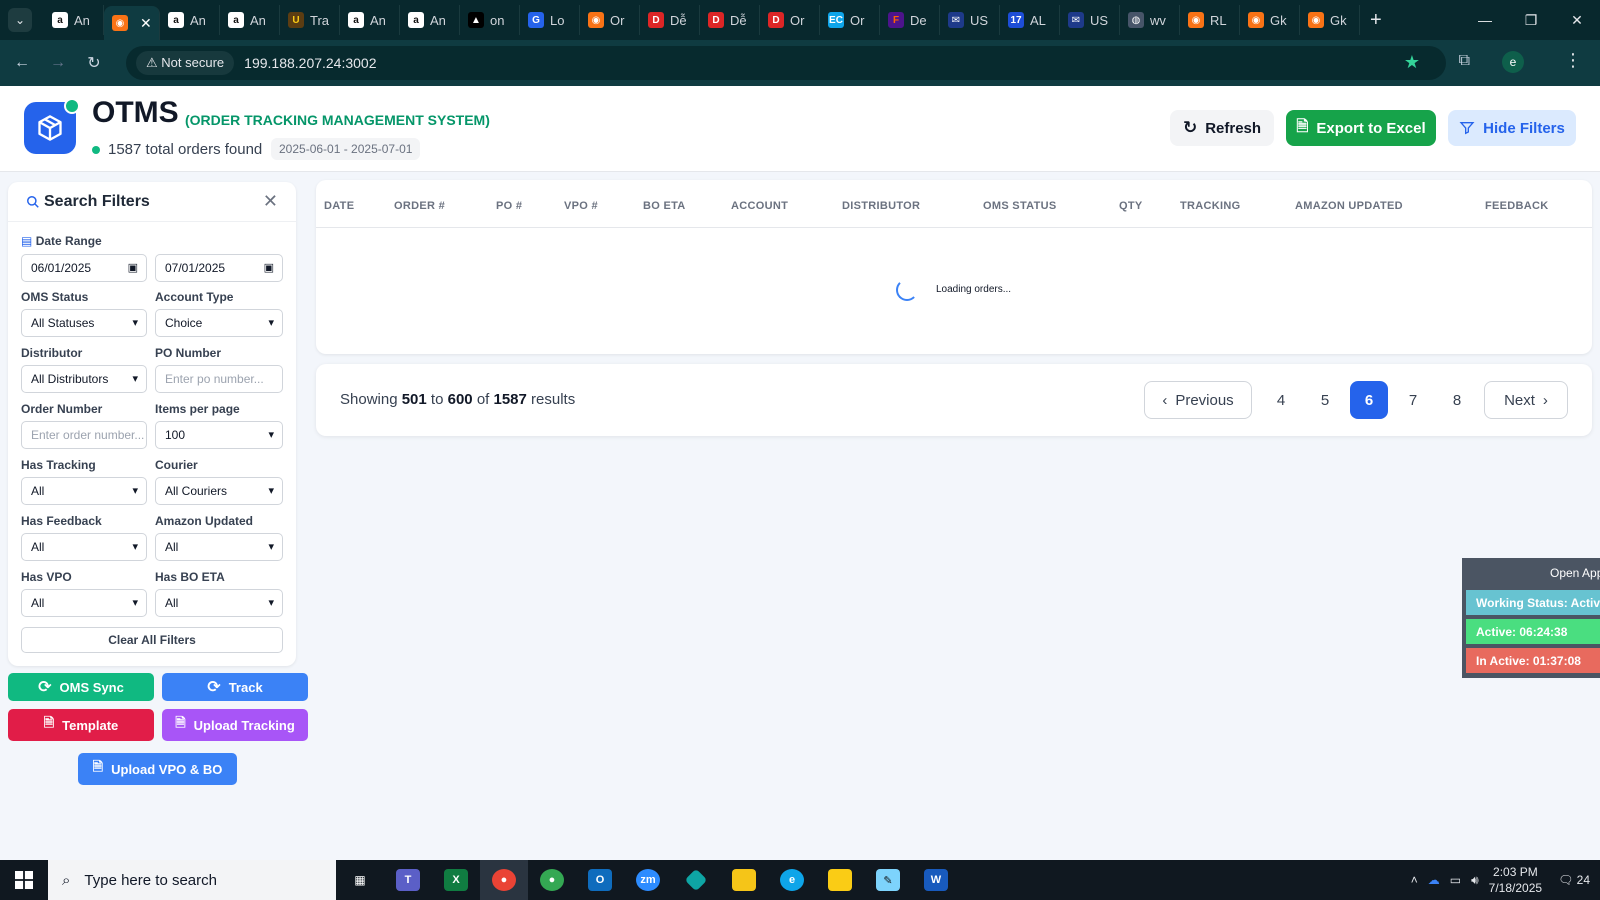 The width and height of the screenshot is (1600, 900). What do you see at coordinates (1369, 400) in the screenshot?
I see `current-page-button: 6` at bounding box center [1369, 400].